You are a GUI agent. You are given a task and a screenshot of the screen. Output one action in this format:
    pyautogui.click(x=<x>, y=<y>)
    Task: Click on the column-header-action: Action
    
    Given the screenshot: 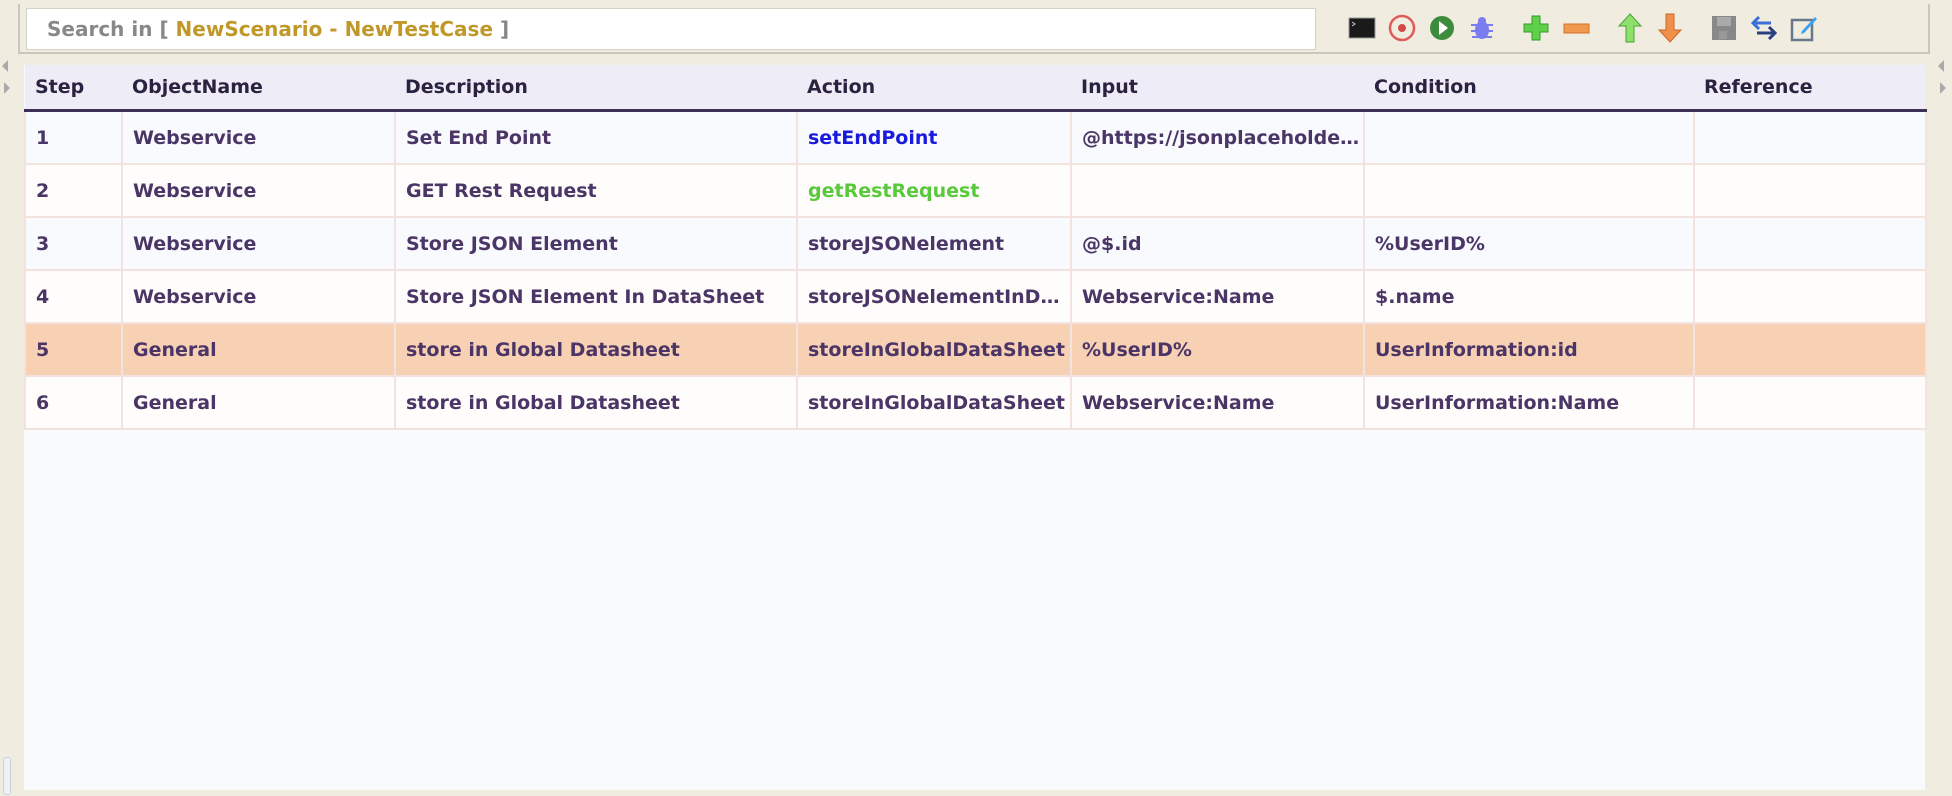 What is the action you would take?
    pyautogui.click(x=934, y=88)
    